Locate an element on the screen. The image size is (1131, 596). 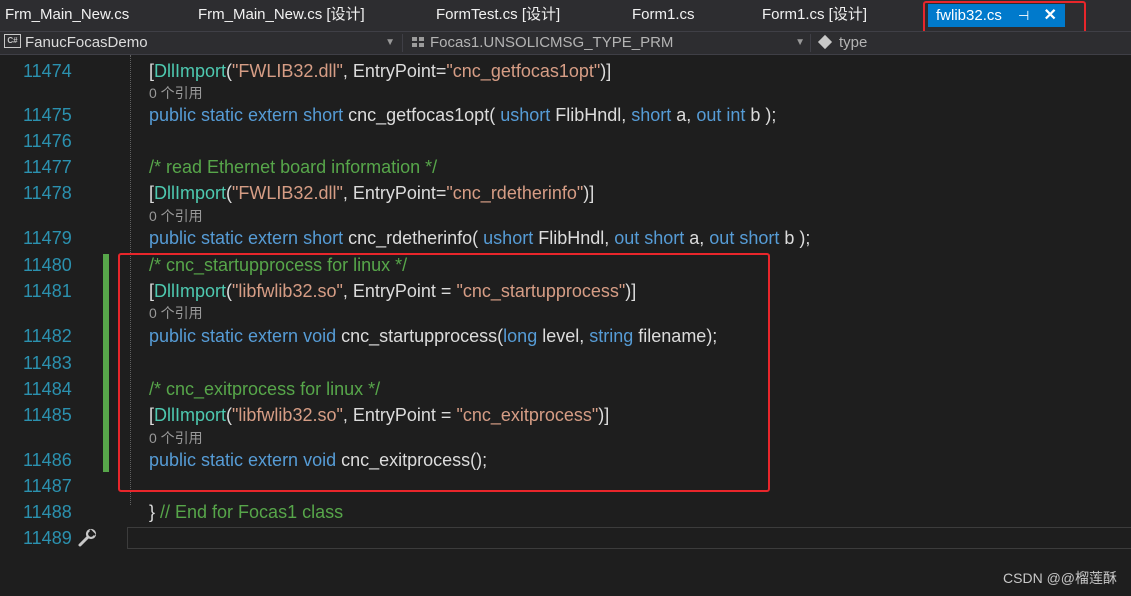
class-dropdown: Focas1.UNSOLICMSG_TYPE_PRM ▼ is located at coordinates (609, 43).